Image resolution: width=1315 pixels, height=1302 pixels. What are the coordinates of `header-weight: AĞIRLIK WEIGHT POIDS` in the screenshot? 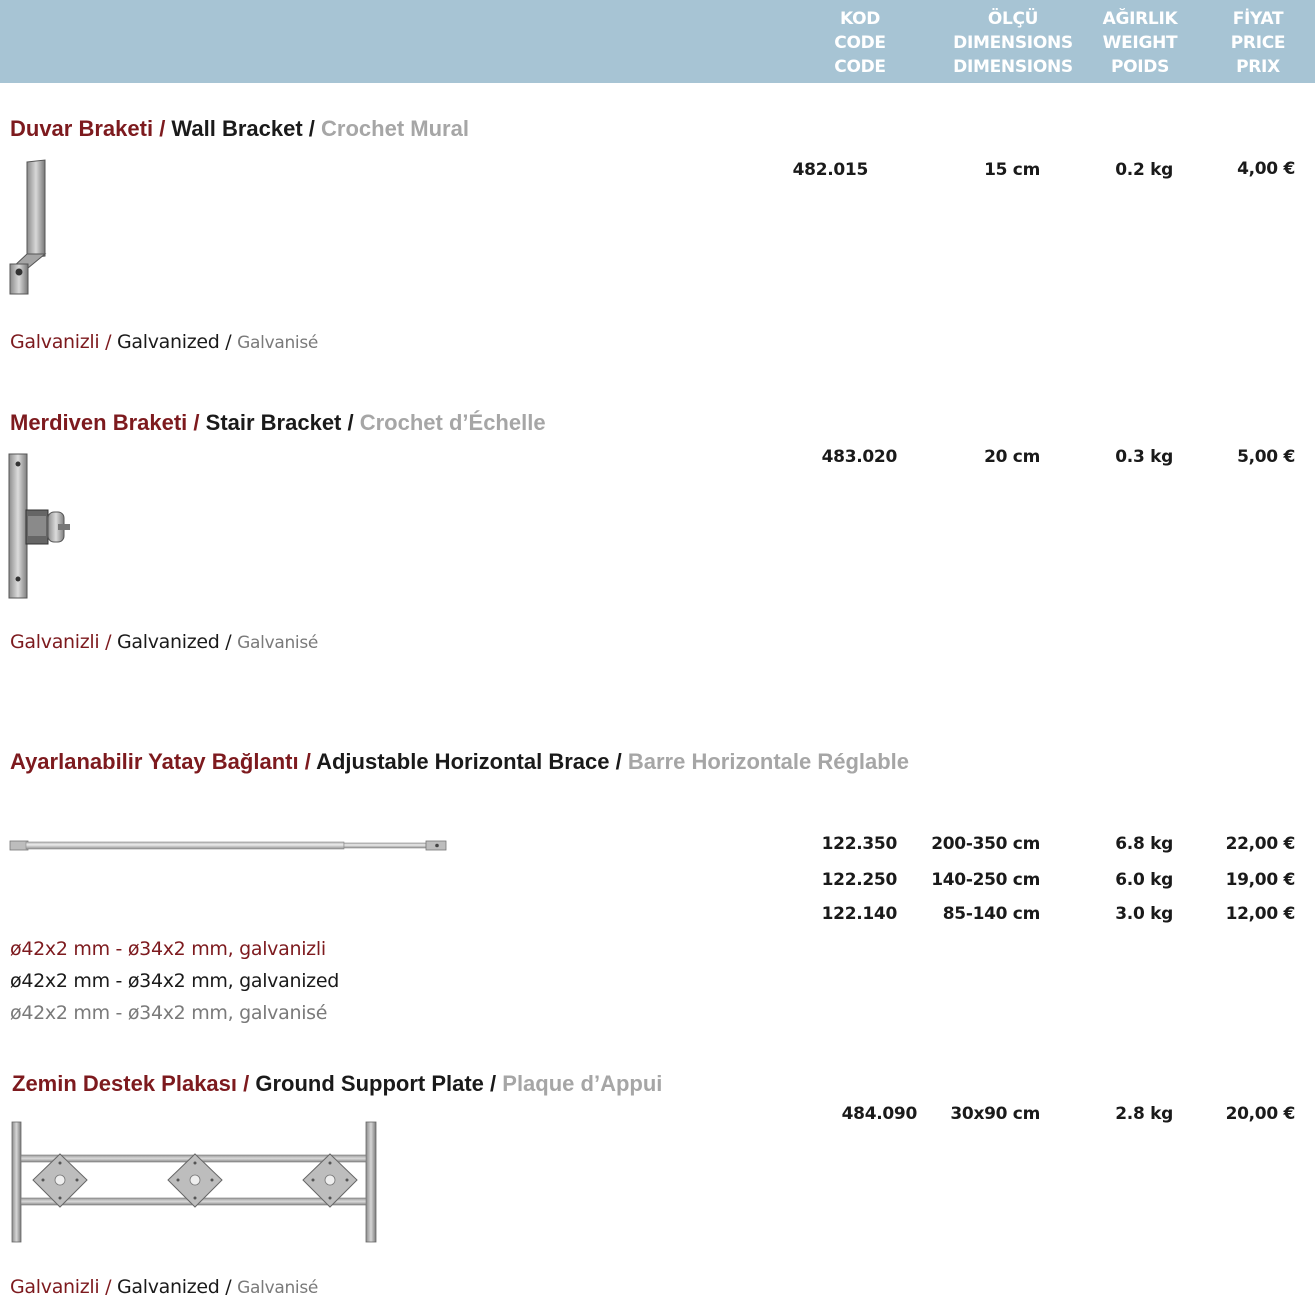 It's located at (1140, 43).